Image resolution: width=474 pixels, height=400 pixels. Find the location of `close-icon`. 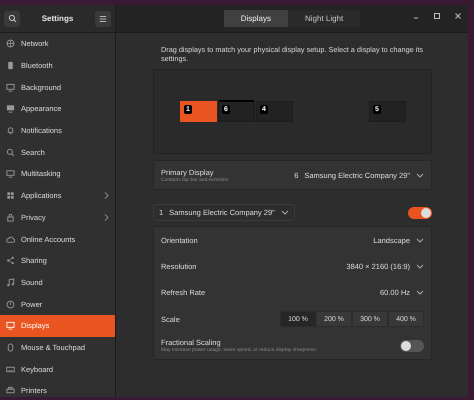

close-icon is located at coordinates (458, 16).